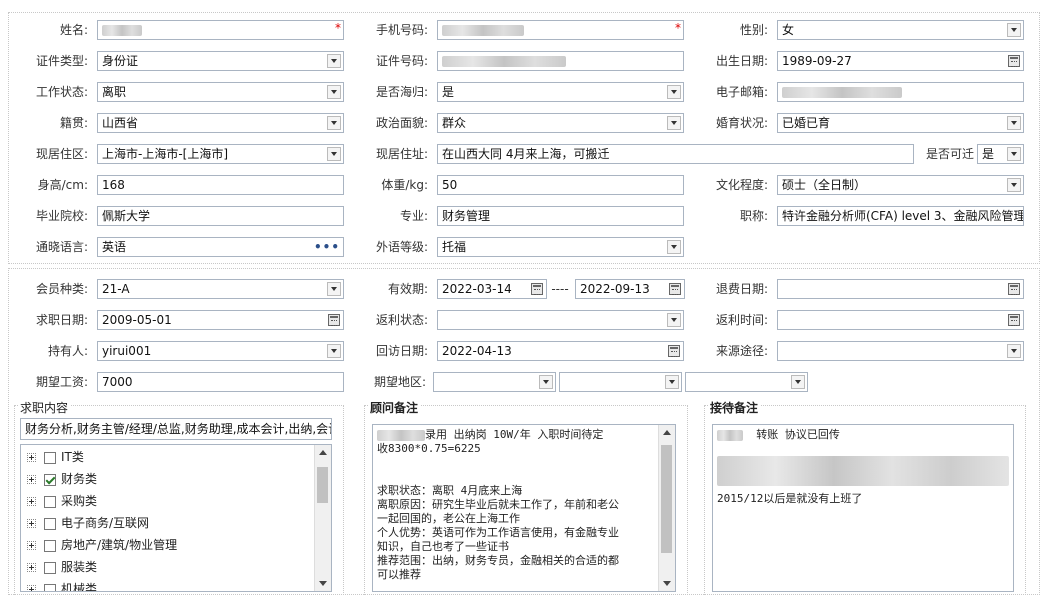  Describe the element at coordinates (560, 123) in the screenshot. I see `political-select: 群众` at that location.